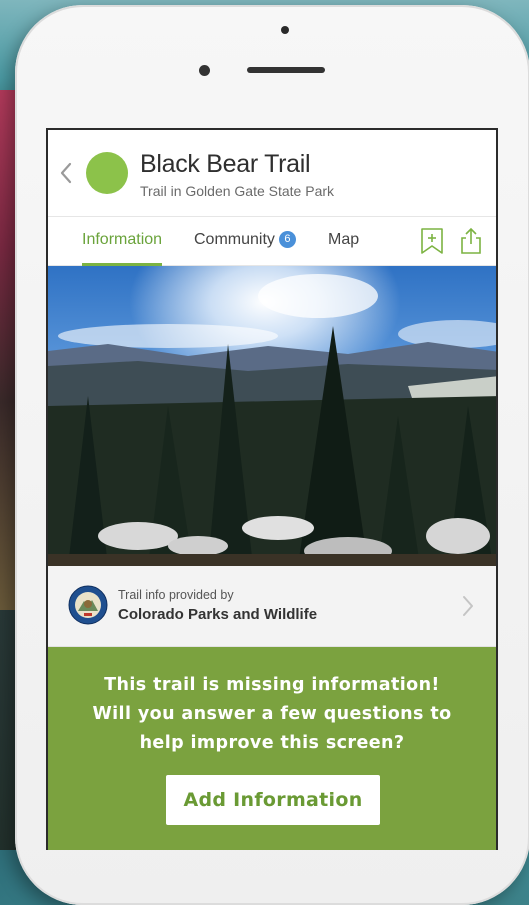 This screenshot has height=905, width=529. I want to click on earpiece-speaker, so click(286, 70).